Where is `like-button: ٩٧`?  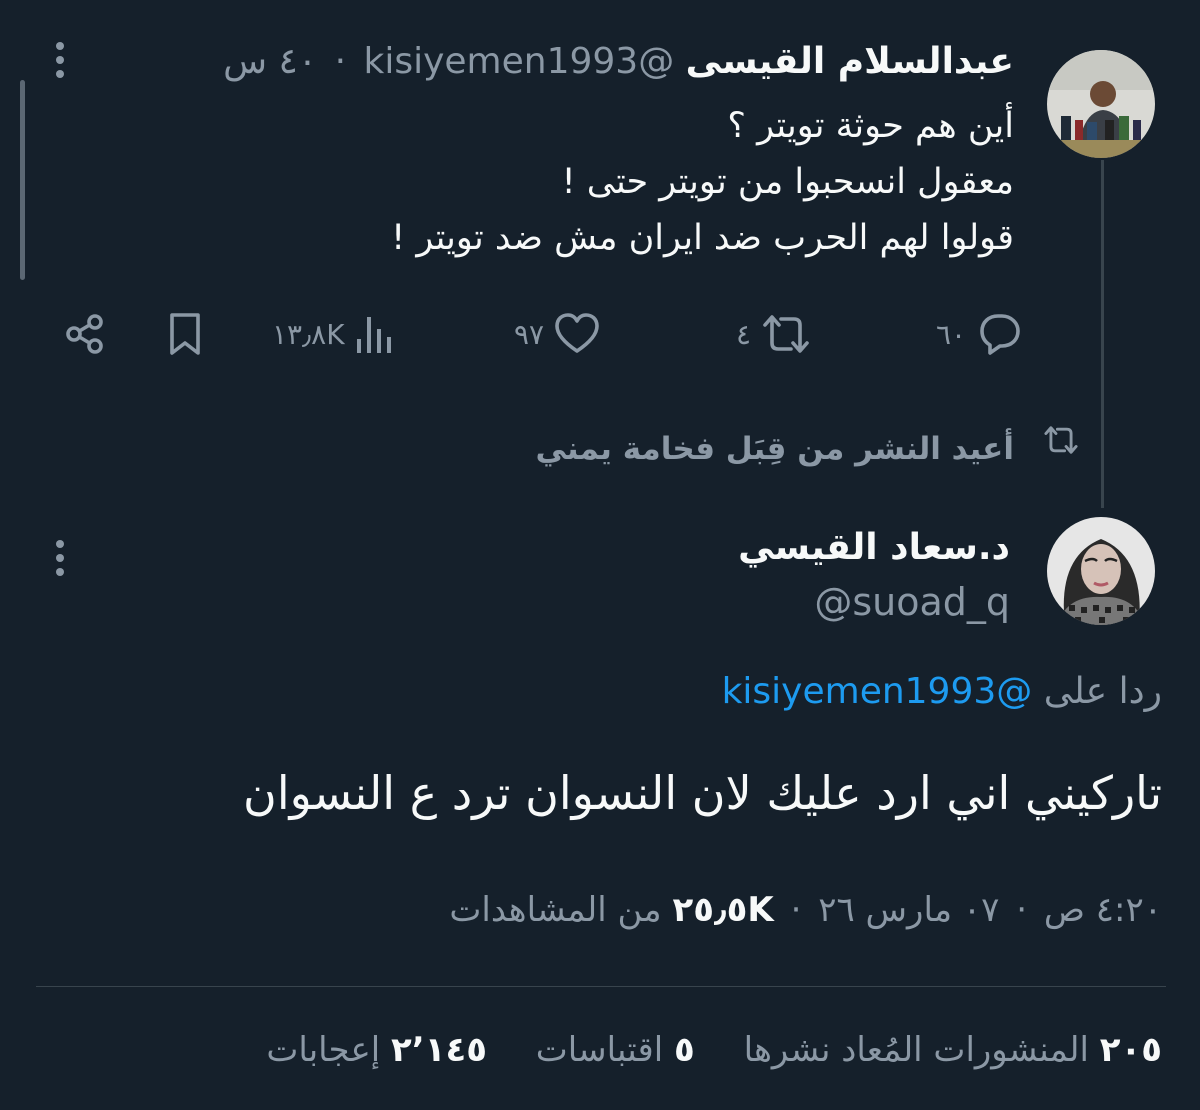 like-button: ٩٧ is located at coordinates (558, 334).